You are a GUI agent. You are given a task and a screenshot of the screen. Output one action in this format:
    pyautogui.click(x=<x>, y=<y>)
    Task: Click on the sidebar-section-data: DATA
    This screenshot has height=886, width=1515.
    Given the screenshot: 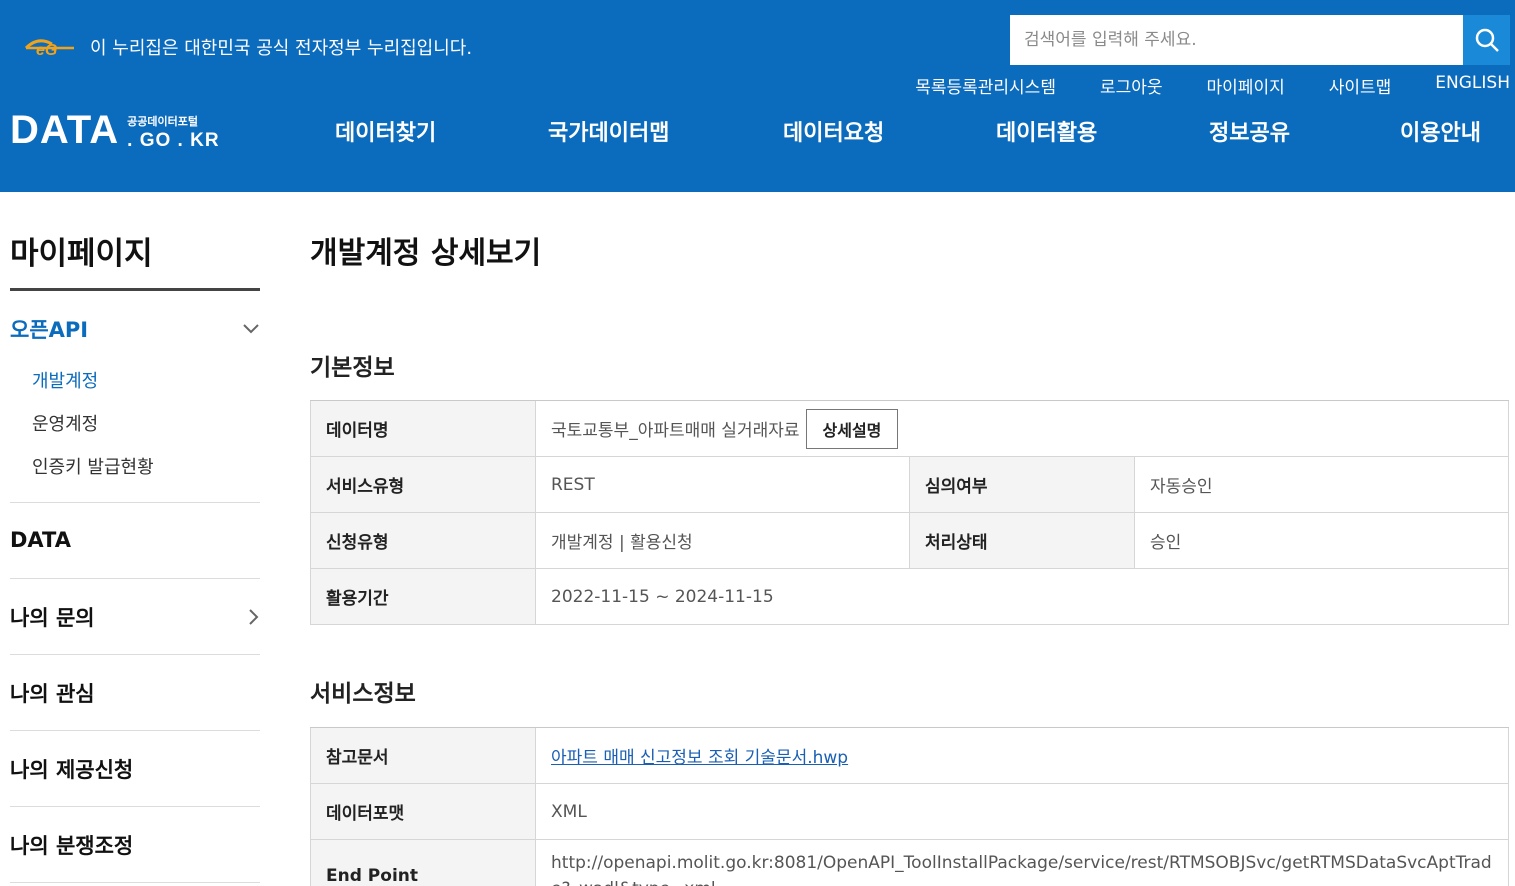 What is the action you would take?
    pyautogui.click(x=135, y=540)
    